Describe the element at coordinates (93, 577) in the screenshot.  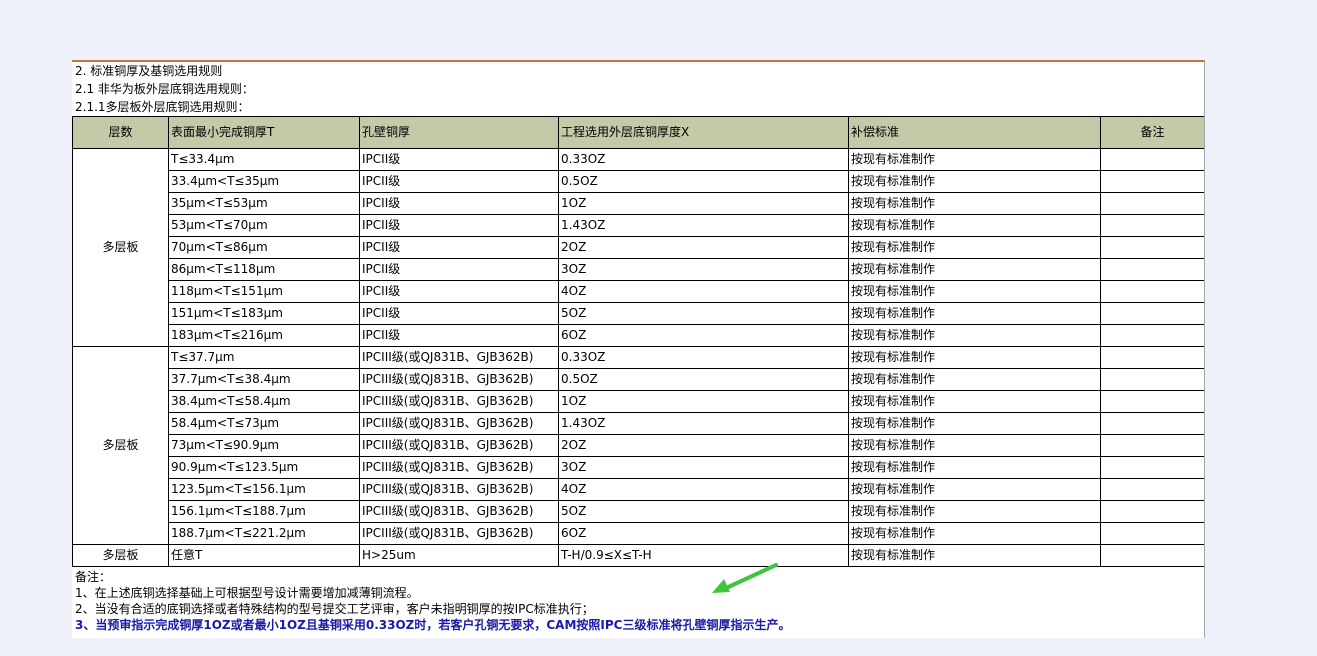
I see `remarks-title: 备注：` at that location.